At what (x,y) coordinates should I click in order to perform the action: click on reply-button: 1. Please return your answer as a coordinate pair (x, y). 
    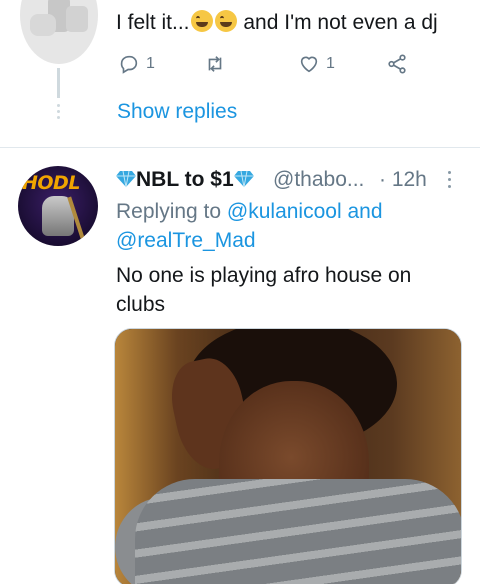
    Looking at the image, I should click on (136, 64).